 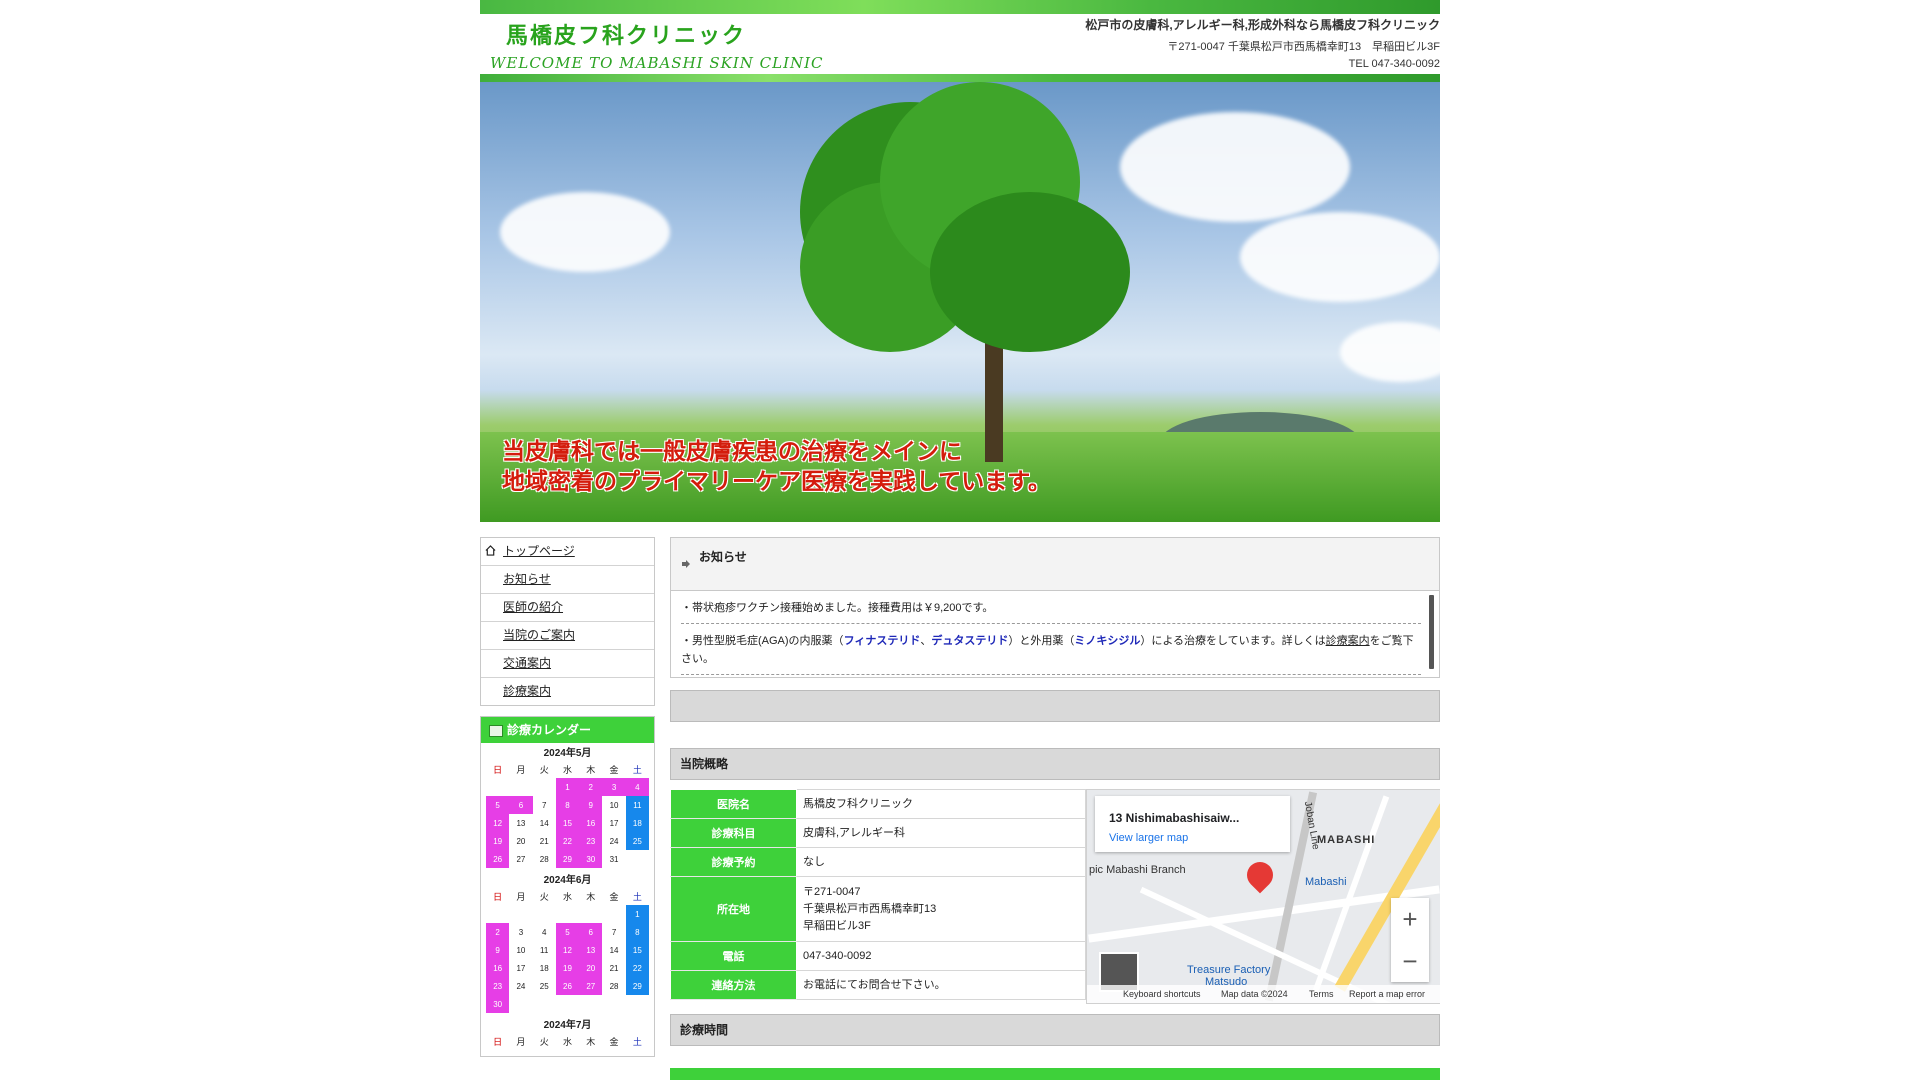 What do you see at coordinates (591, 859) in the screenshot?
I see `calendar-day: 30` at bounding box center [591, 859].